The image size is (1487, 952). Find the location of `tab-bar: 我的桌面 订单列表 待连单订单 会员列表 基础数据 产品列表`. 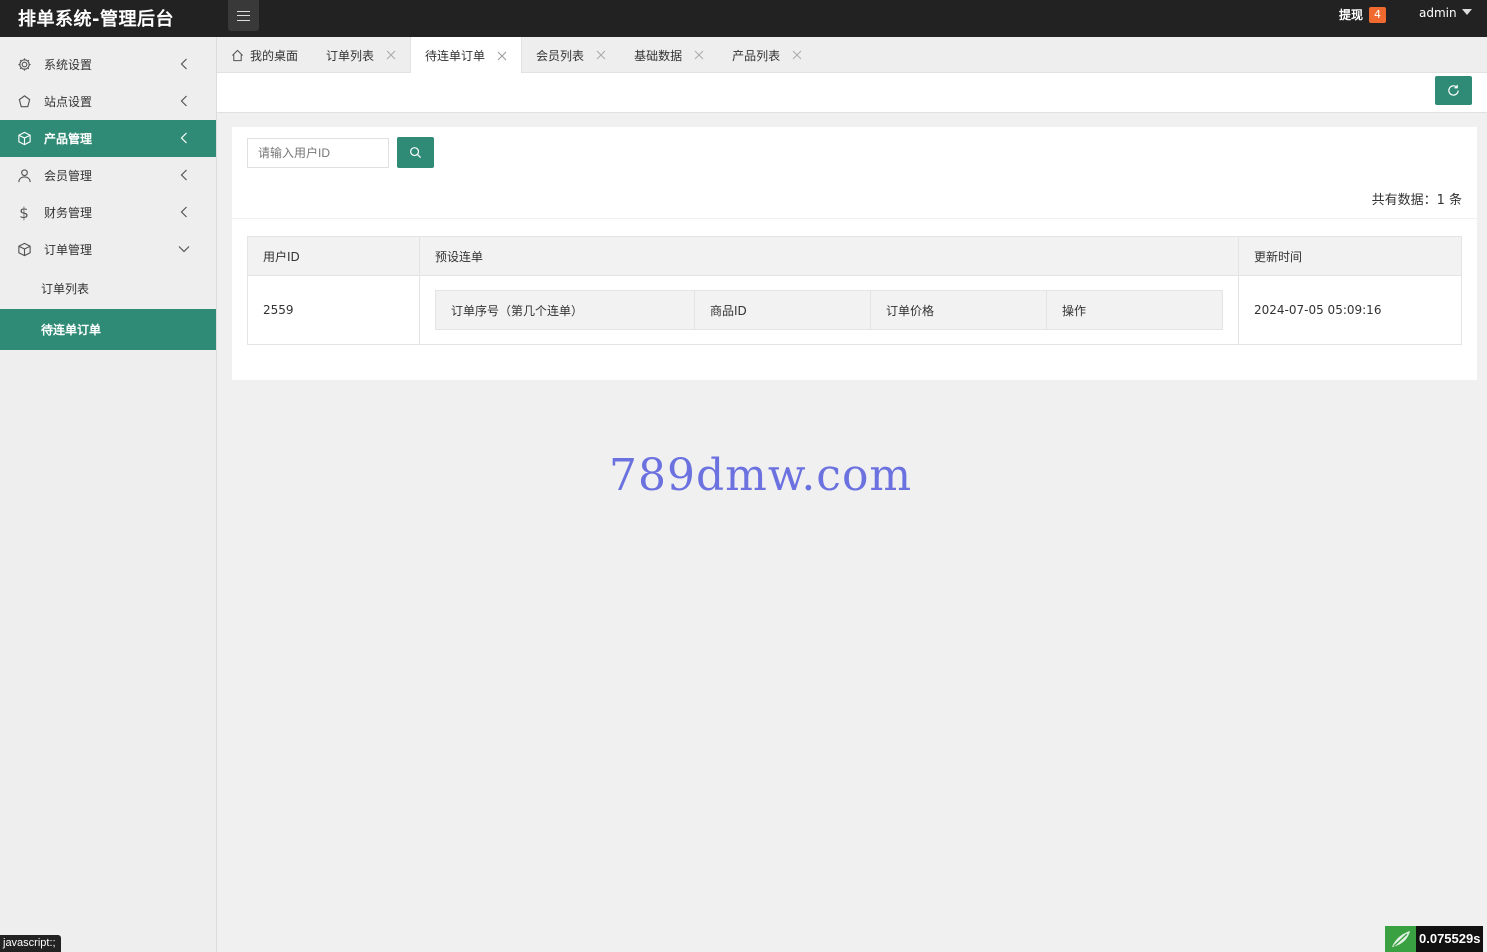

tab-bar: 我的桌面 订单列表 待连单订单 会员列表 基础数据 产品列表 is located at coordinates (852, 55).